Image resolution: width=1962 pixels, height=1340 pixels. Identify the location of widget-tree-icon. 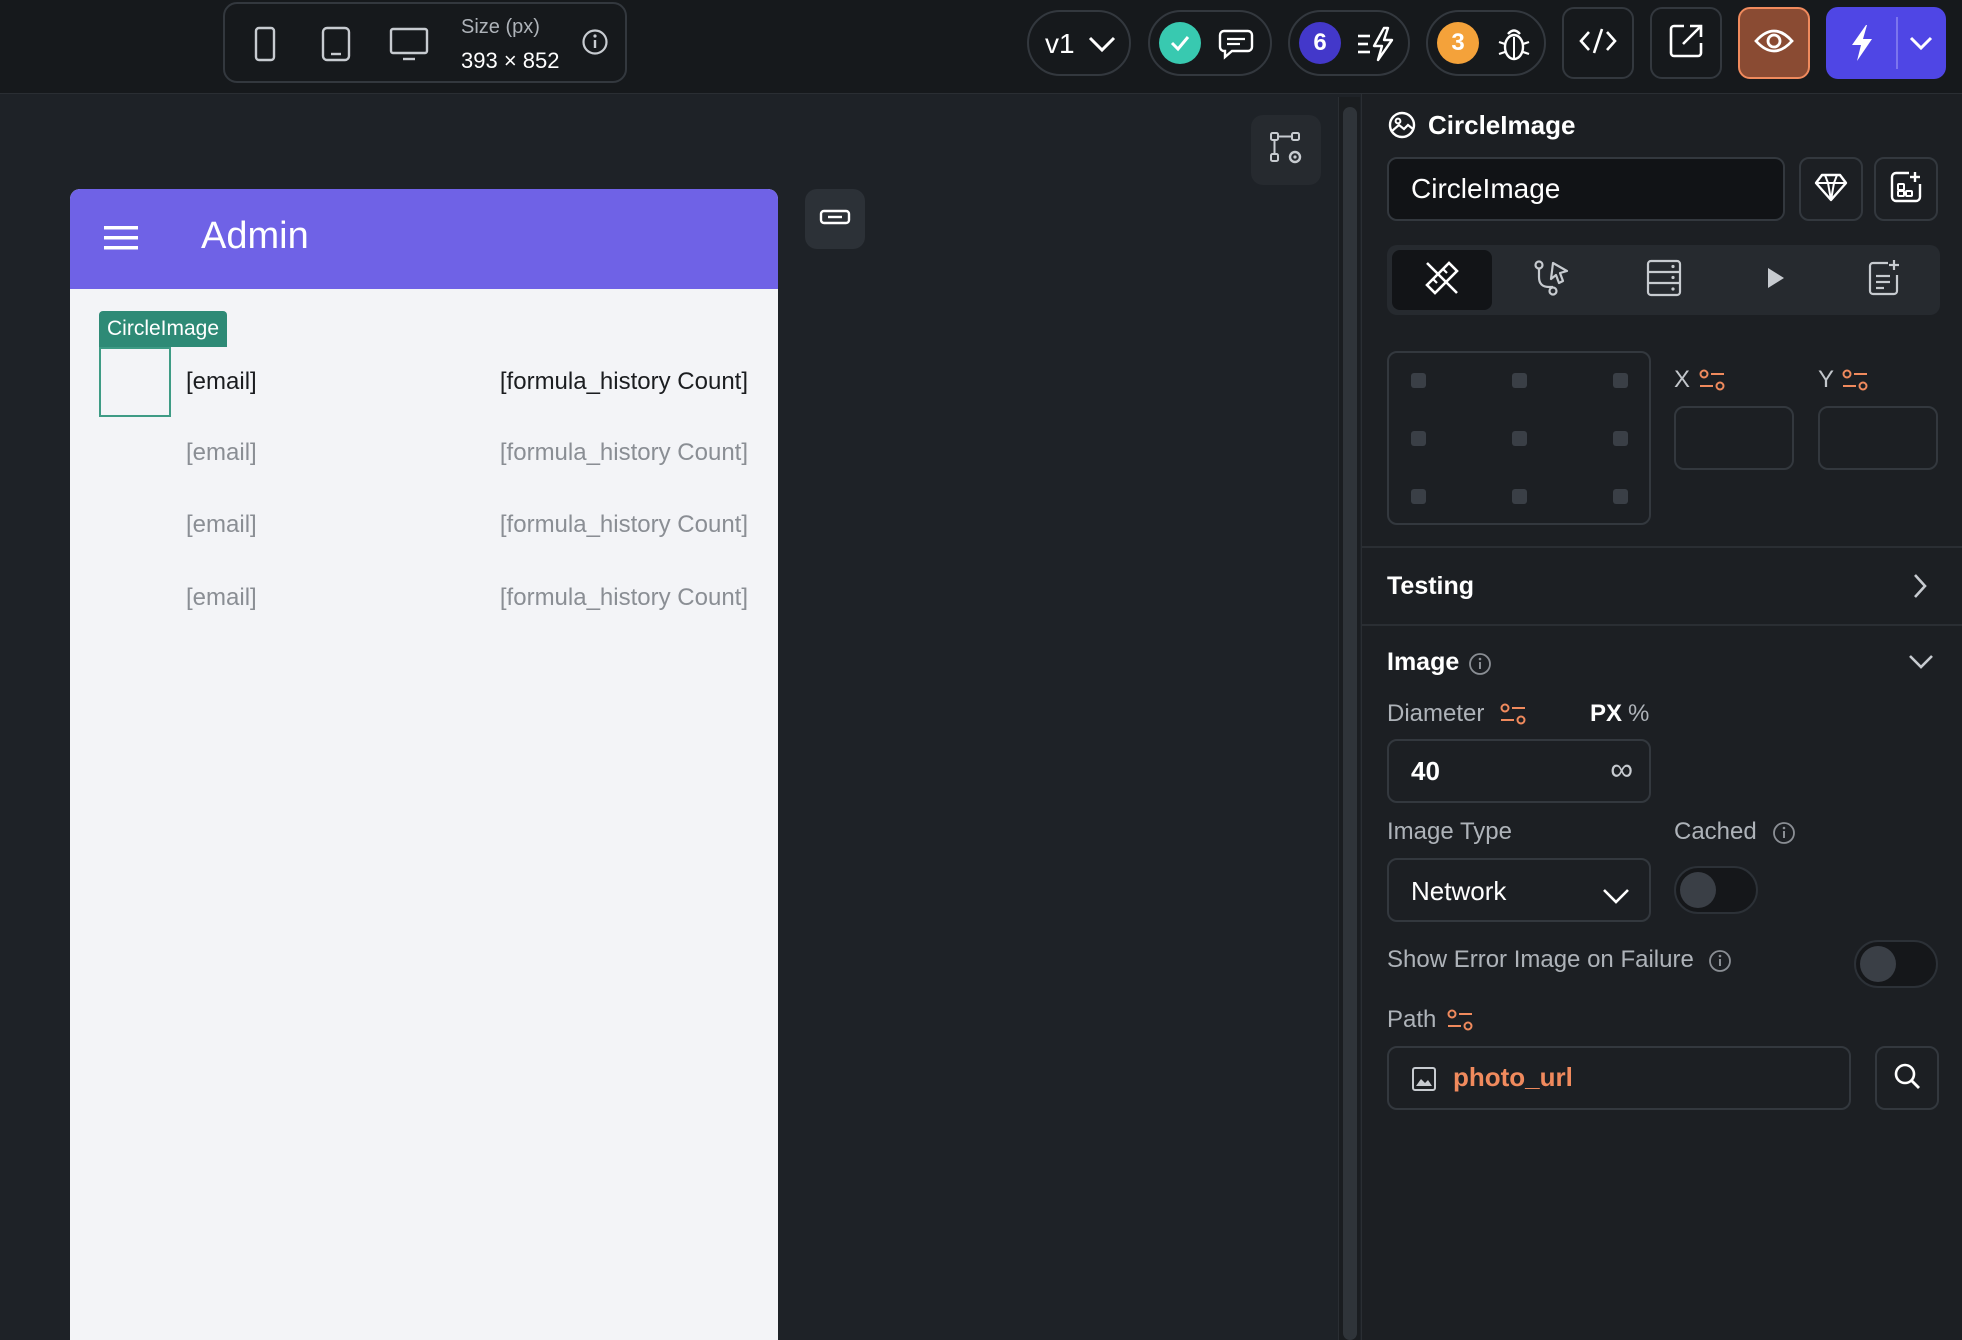
(1286, 150).